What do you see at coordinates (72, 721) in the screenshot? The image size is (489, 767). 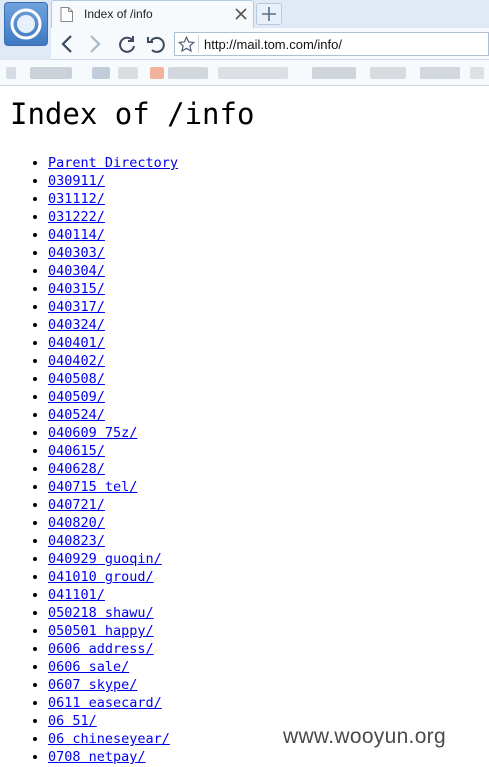 I see `directory-link: 06 51/` at bounding box center [72, 721].